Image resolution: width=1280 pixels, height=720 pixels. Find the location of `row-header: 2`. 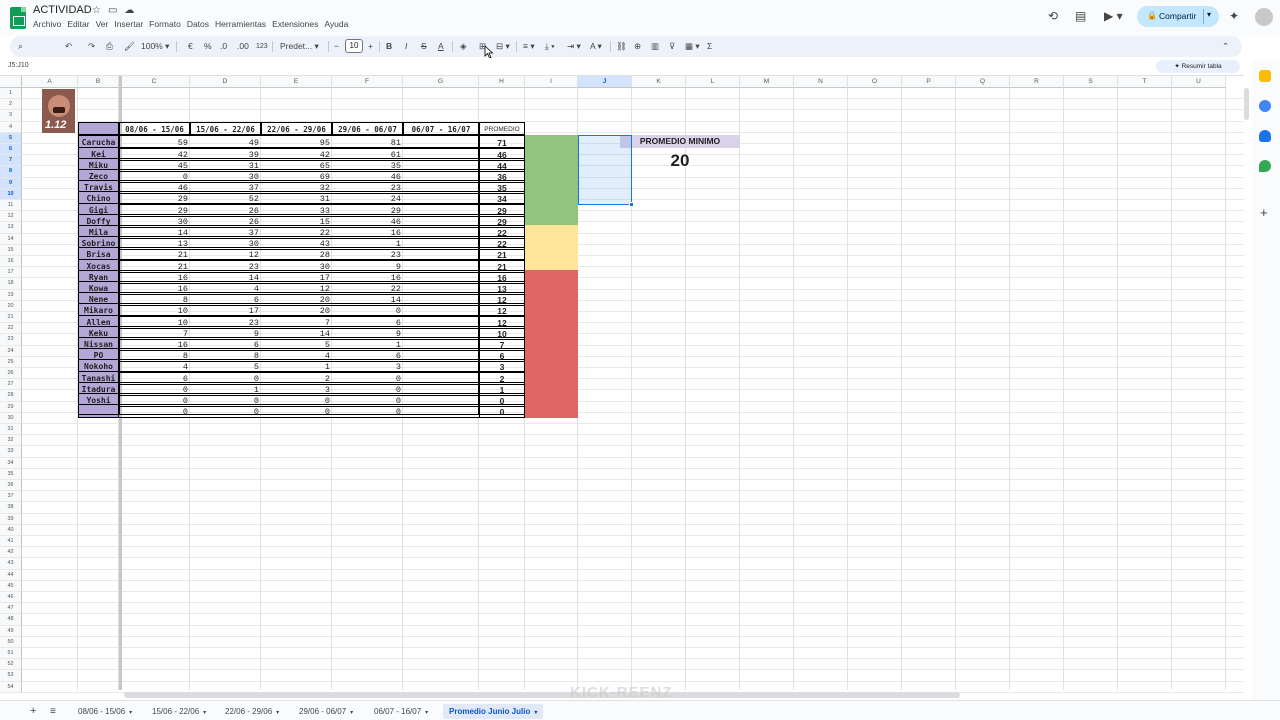

row-header: 2 is located at coordinates (11, 105).